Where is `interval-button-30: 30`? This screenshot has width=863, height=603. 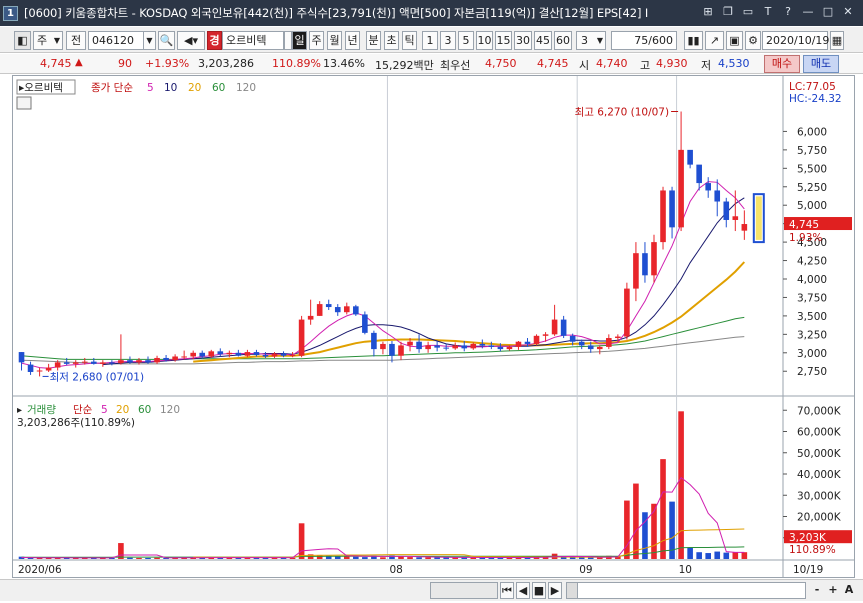
interval-button-30: 30 is located at coordinates (523, 40).